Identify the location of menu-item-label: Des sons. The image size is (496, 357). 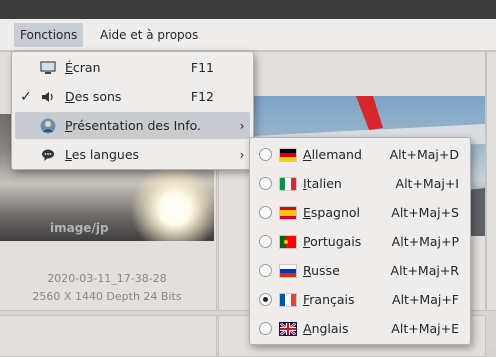
(93, 96).